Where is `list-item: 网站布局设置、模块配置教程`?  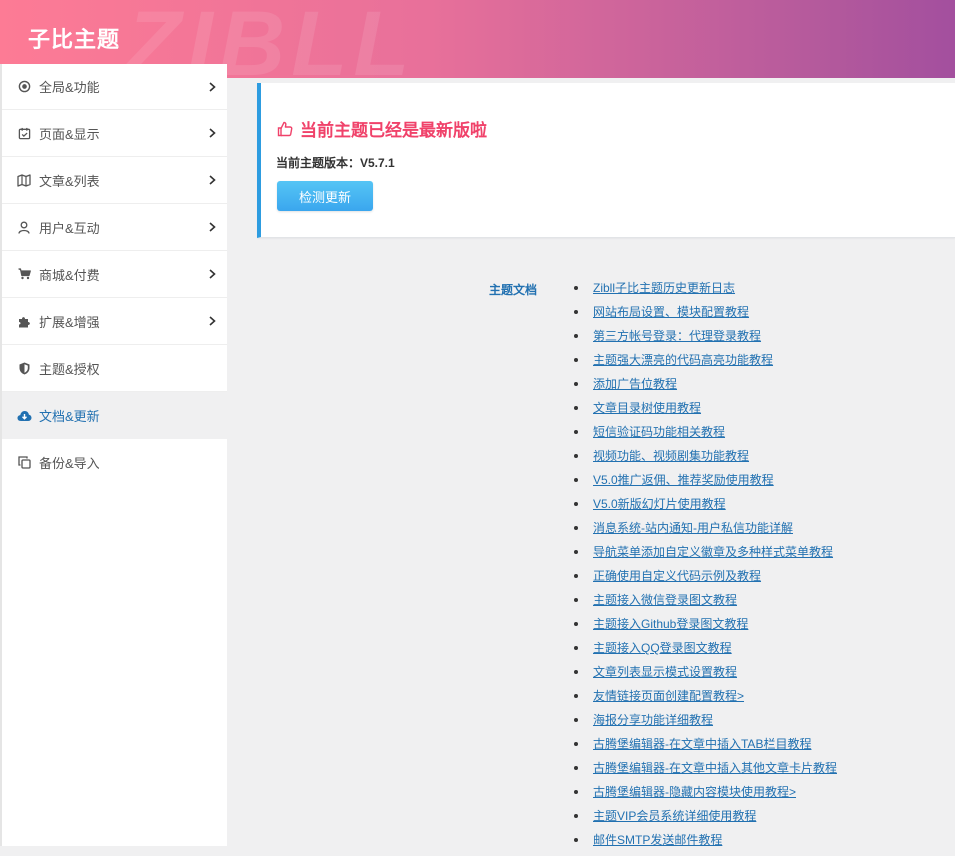 list-item: 网站布局设置、模块配置教程 is located at coordinates (705, 316).